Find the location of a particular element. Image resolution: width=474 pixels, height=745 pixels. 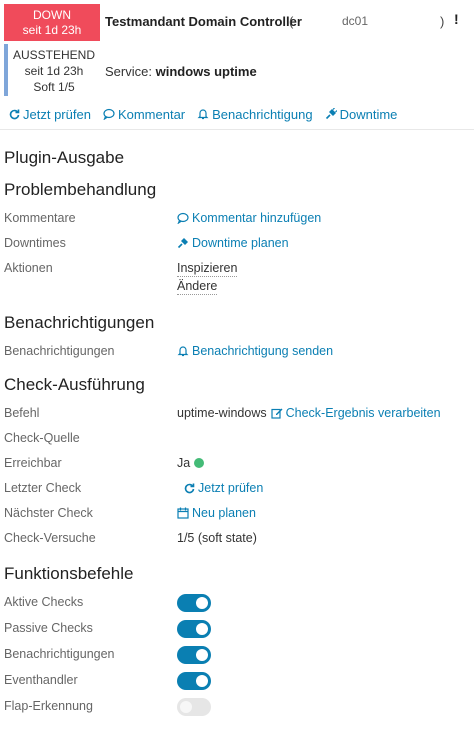

process-check-result-link: Check-Ergebnis verarbeiten is located at coordinates (356, 413).